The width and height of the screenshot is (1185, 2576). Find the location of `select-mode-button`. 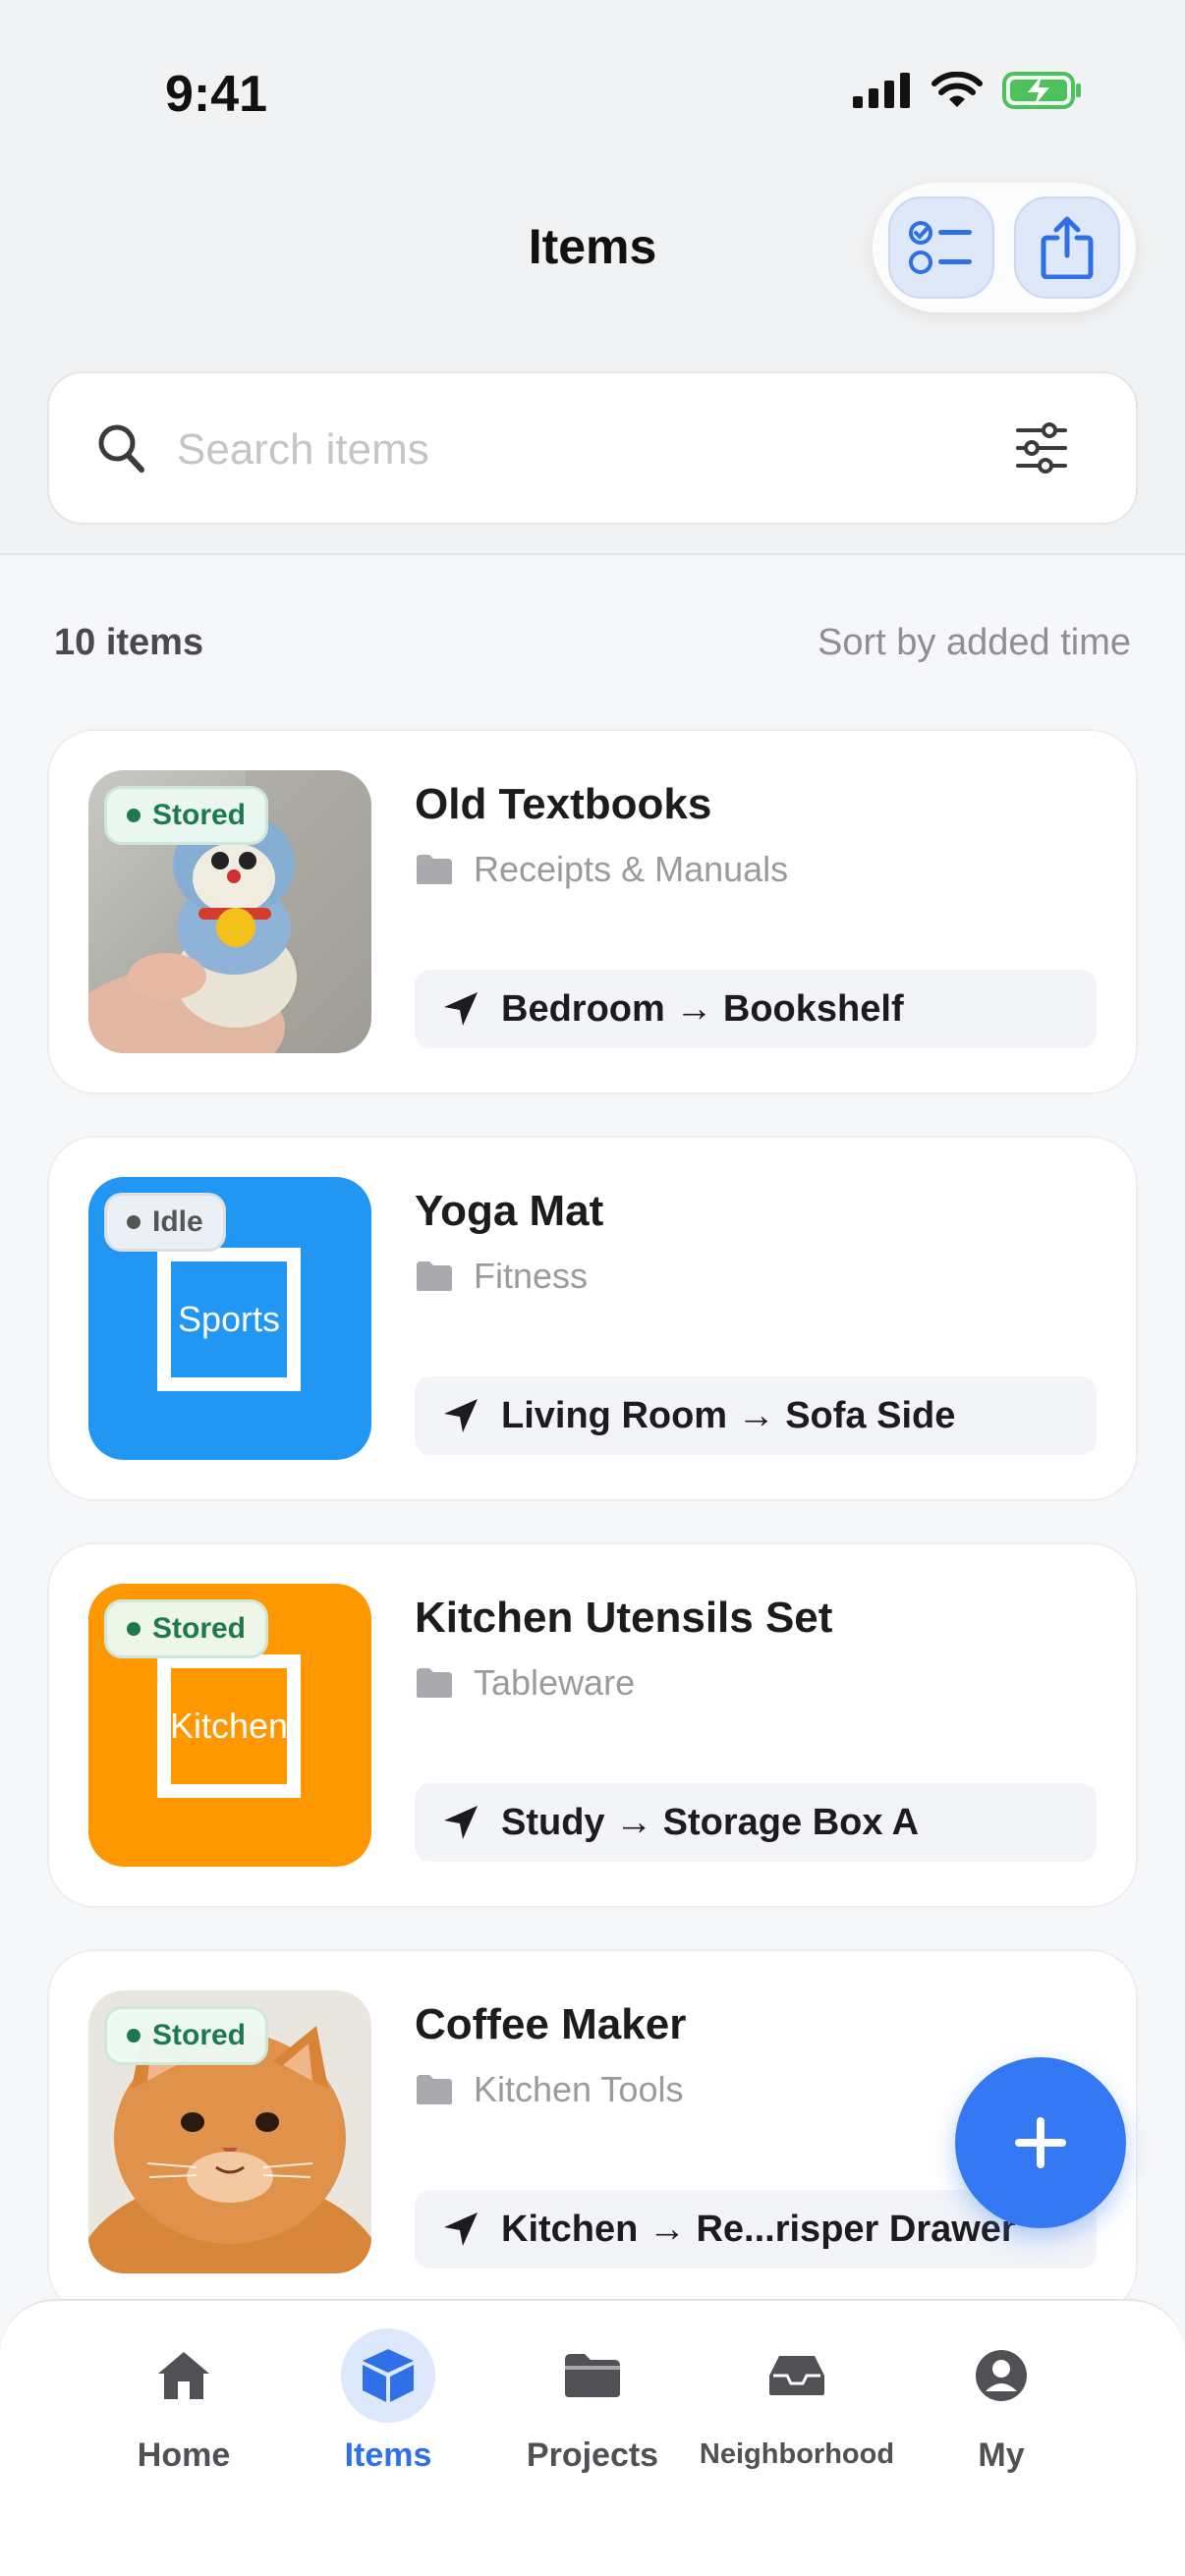

select-mode-button is located at coordinates (941, 247).